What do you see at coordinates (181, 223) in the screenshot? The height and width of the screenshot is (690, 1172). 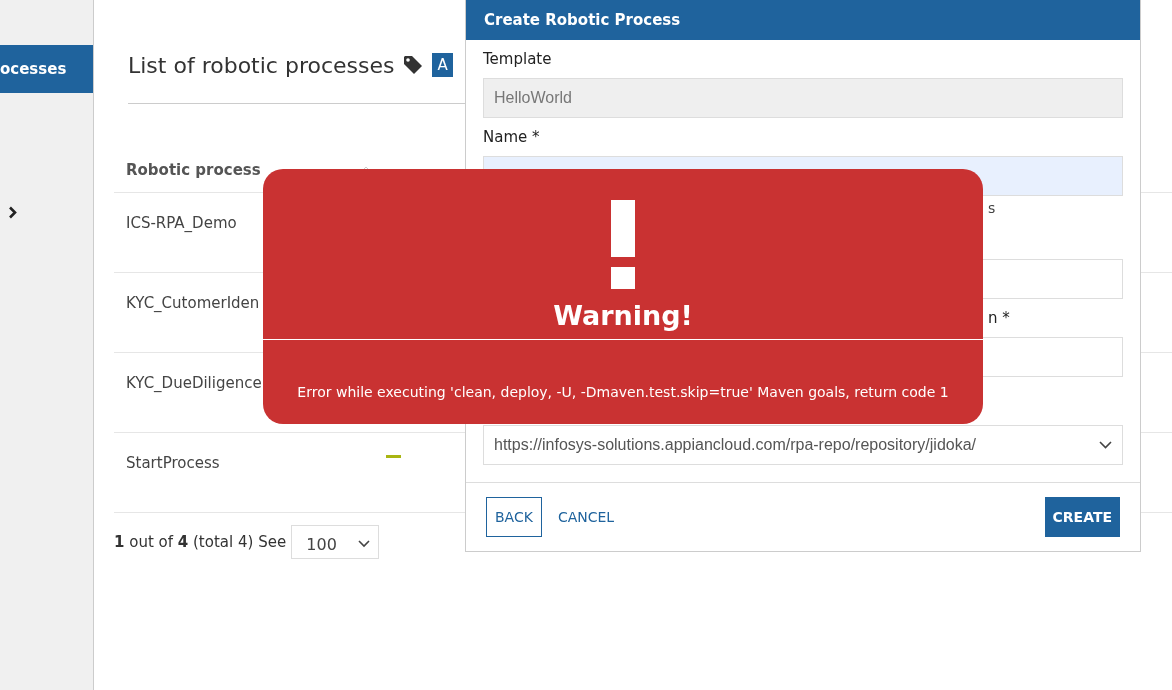 I see `table-cell: ICS-RPA_Demo` at bounding box center [181, 223].